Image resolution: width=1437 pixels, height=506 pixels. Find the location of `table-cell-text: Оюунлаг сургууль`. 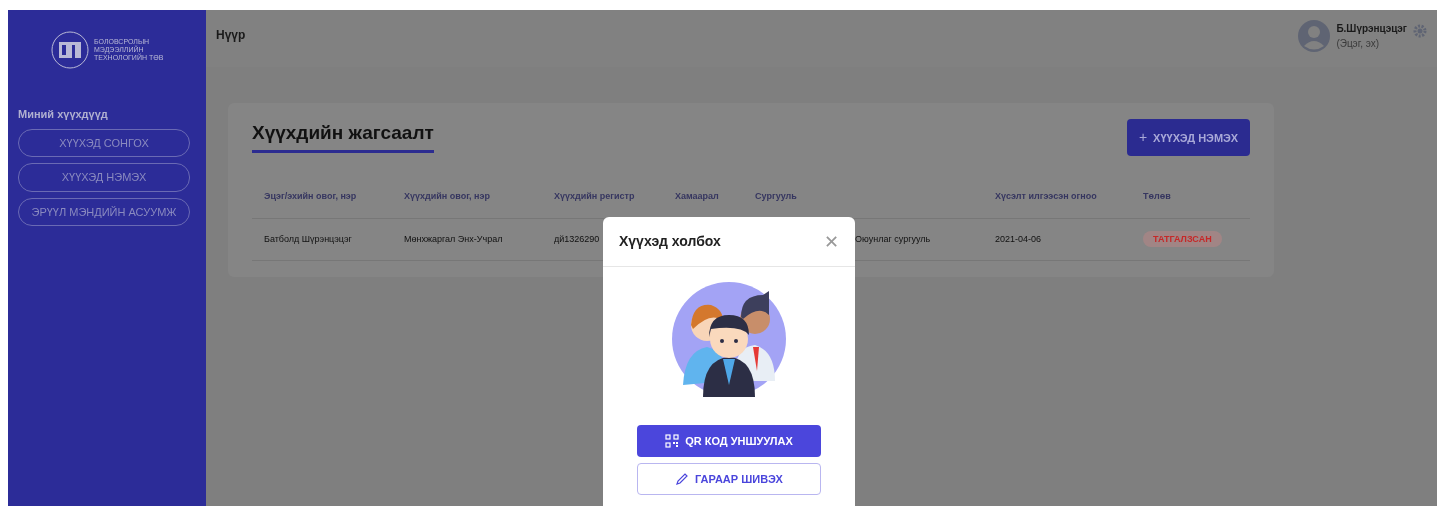

table-cell-text: Оюунлаг сургууль is located at coordinates (893, 238).